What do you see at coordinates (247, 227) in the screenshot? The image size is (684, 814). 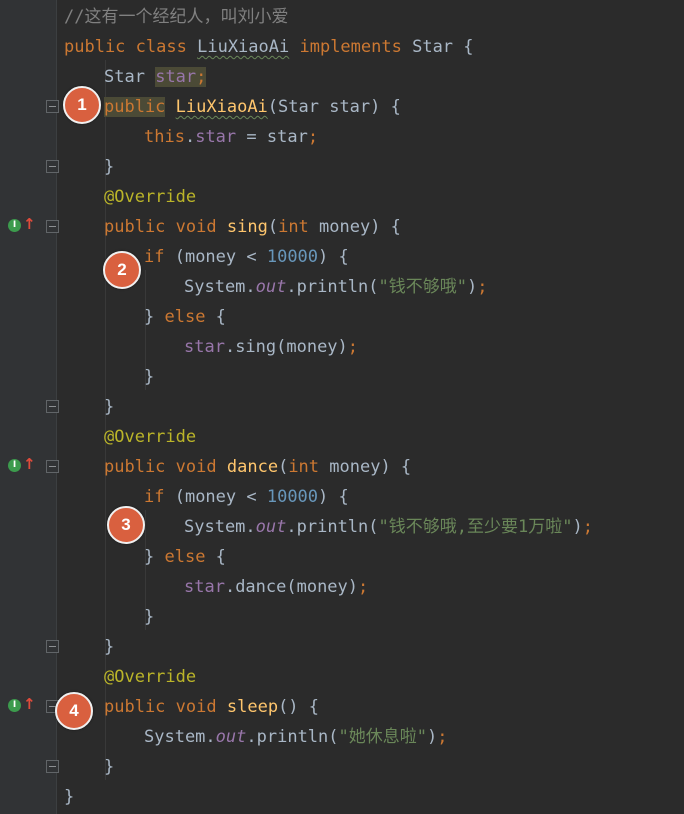 I see `method-name: sing` at bounding box center [247, 227].